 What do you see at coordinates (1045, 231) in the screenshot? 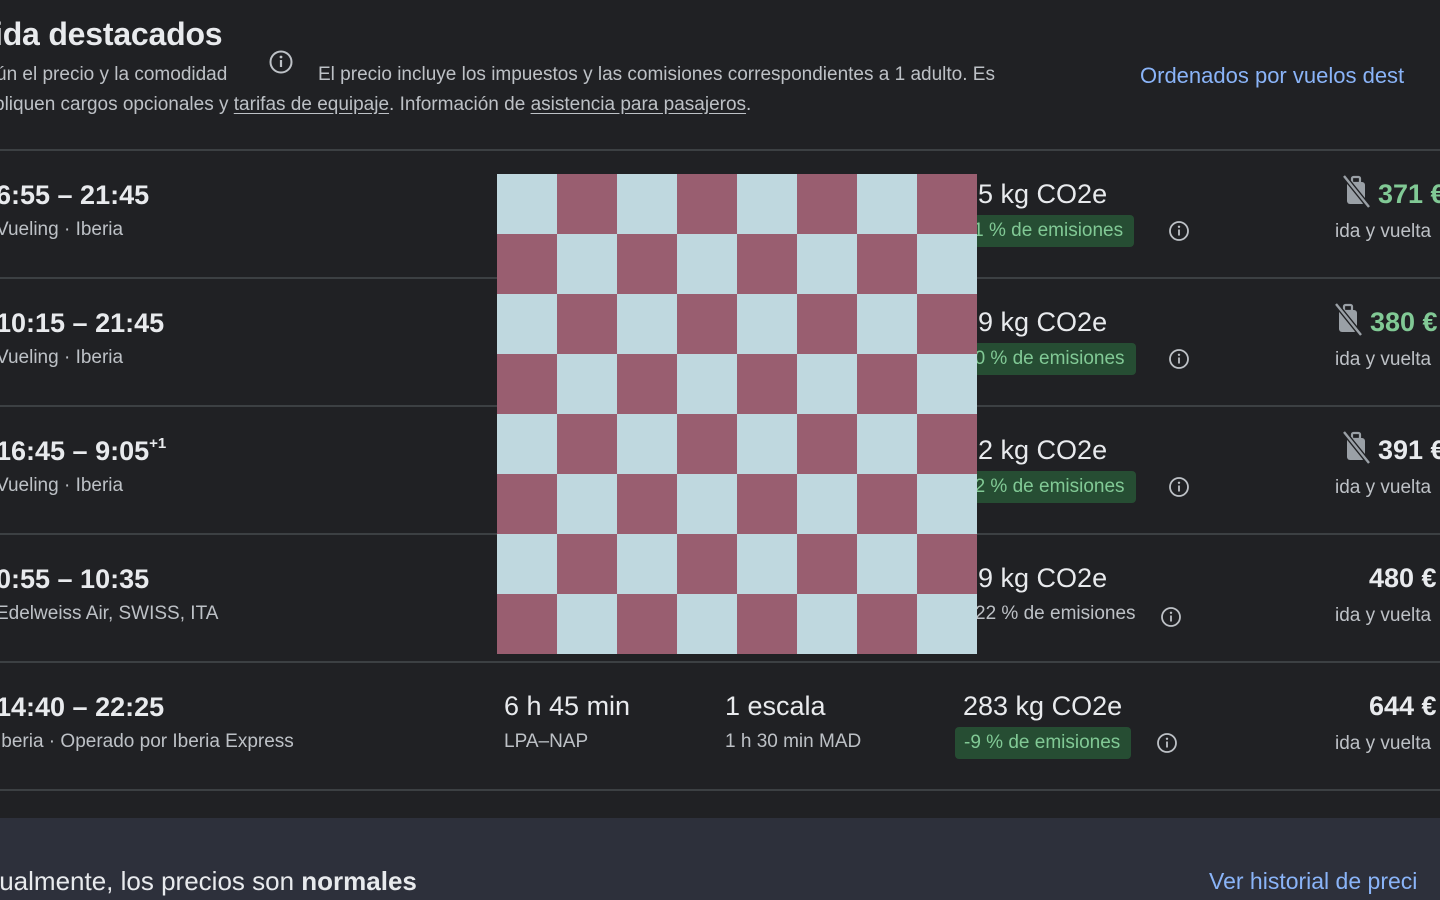
I see `emissions-badge: 11 % de emisiones` at bounding box center [1045, 231].